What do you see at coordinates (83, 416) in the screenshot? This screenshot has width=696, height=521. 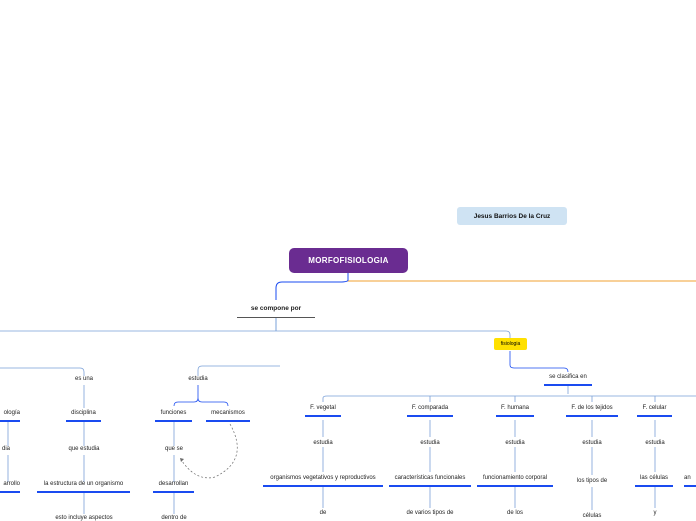 I see `disciplina-node: disciplina` at bounding box center [83, 416].